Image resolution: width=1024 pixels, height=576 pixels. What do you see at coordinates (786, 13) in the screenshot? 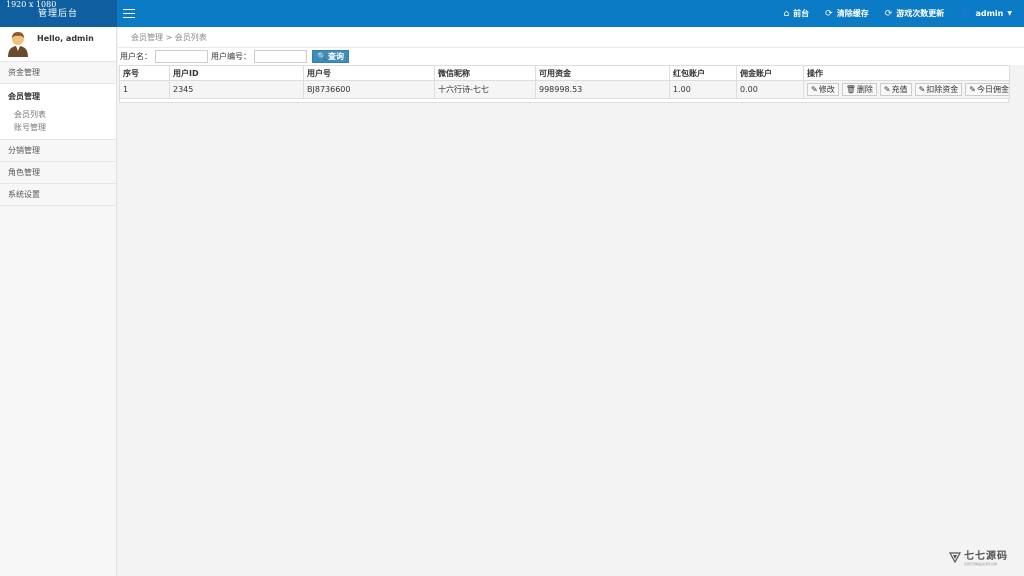
I see `home-icon: ⌂` at bounding box center [786, 13].